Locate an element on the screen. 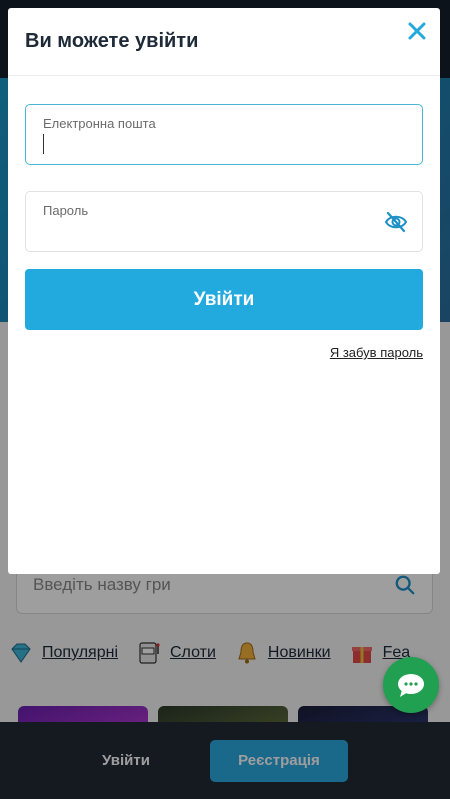 The width and height of the screenshot is (450, 799). eye-slash-icon is located at coordinates (396, 222).